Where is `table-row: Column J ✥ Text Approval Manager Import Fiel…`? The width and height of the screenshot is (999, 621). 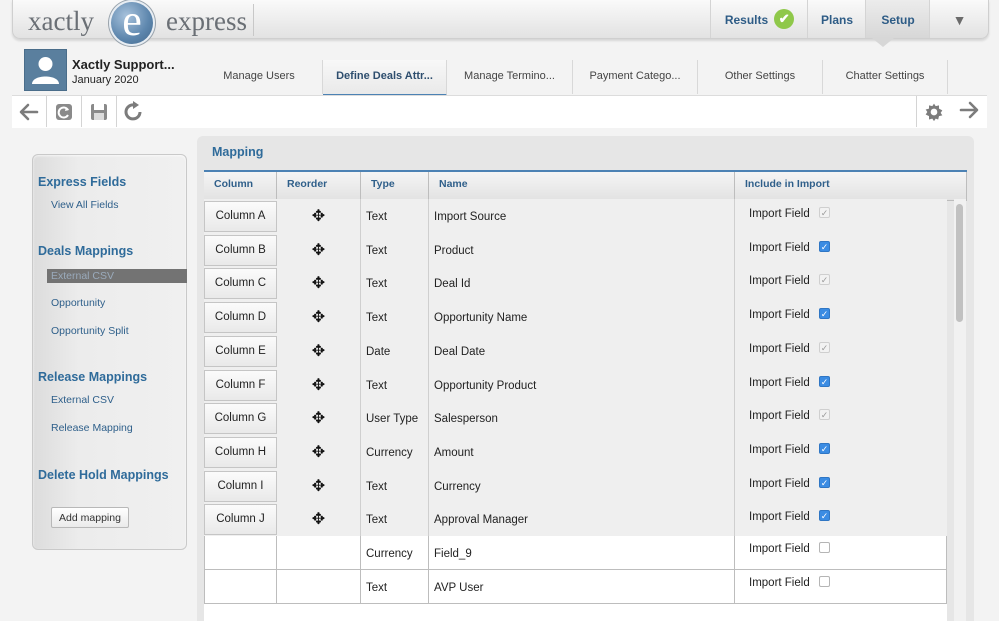
table-row: Column J ✥ Text Approval Manager Import Fiel… is located at coordinates (575, 520).